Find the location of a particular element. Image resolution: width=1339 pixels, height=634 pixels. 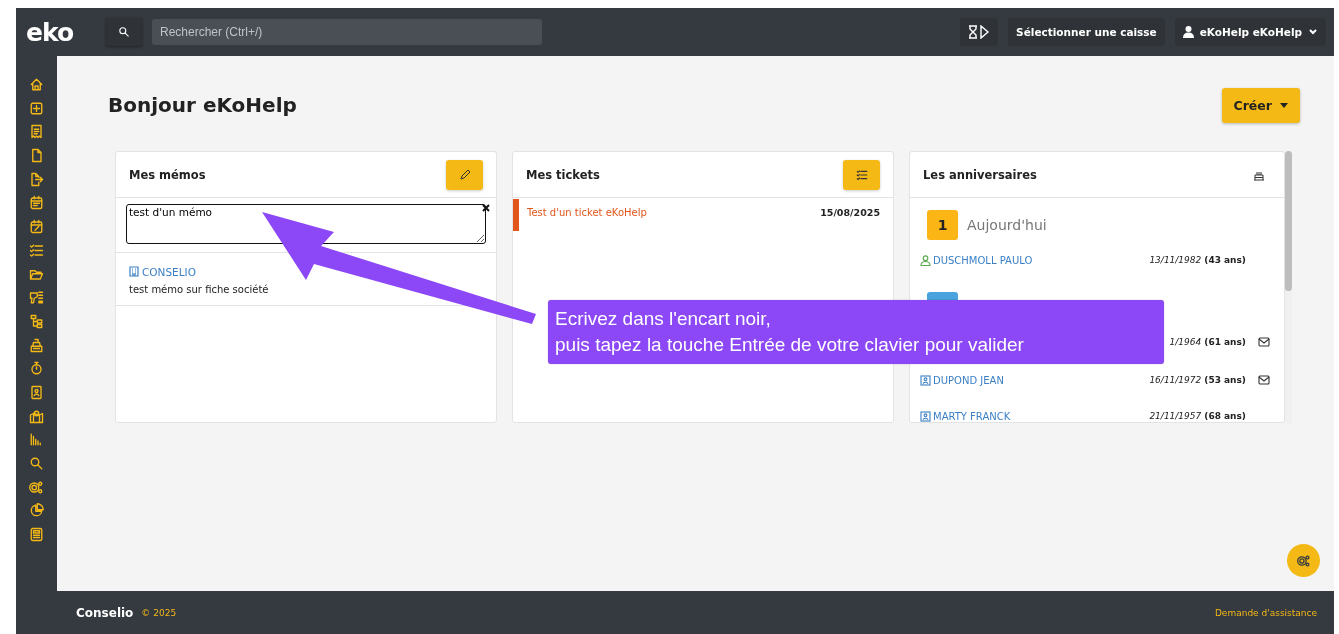

card-title: Mes tickets is located at coordinates (563, 174).